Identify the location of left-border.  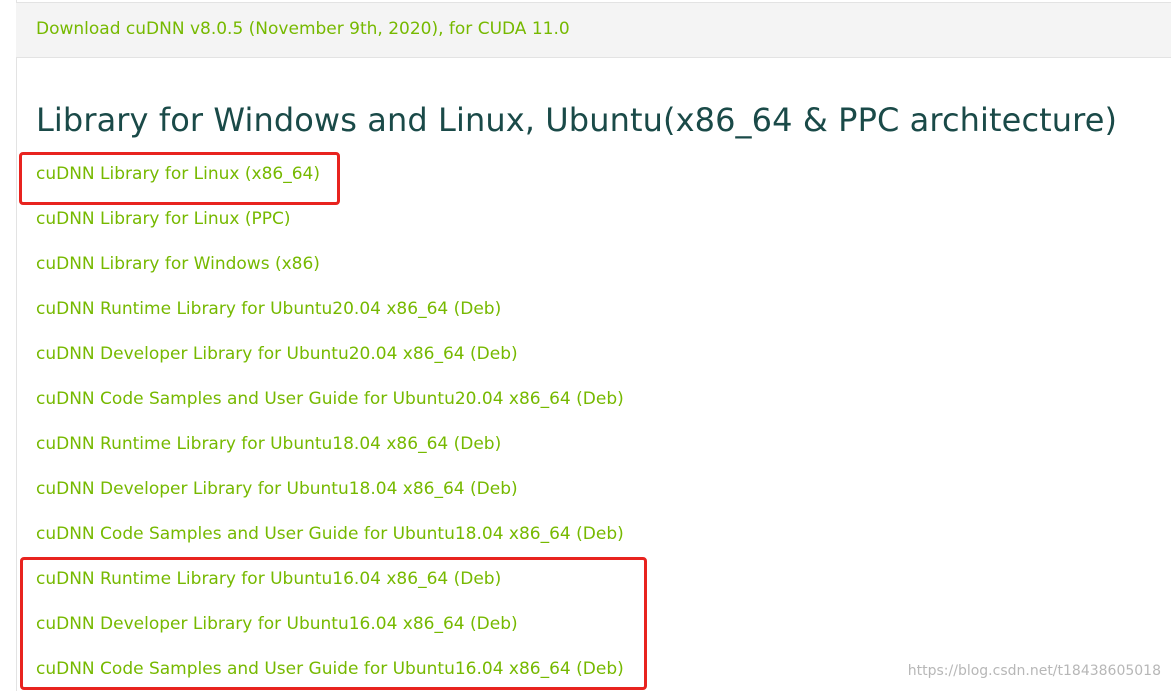
(16, 345).